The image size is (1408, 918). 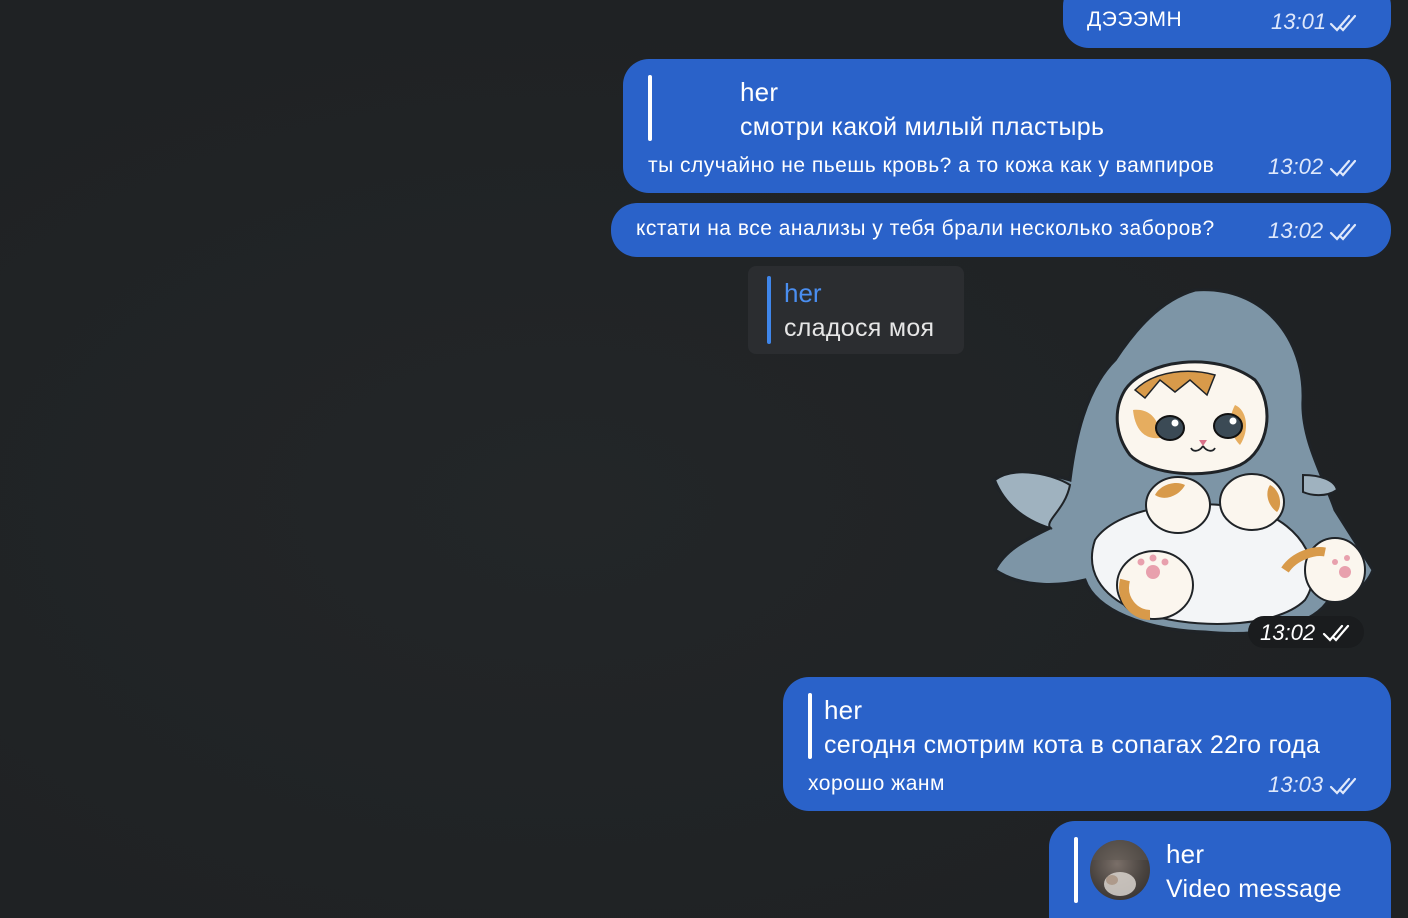 What do you see at coordinates (1220, 869) in the screenshot?
I see `message-bubble: her Video message` at bounding box center [1220, 869].